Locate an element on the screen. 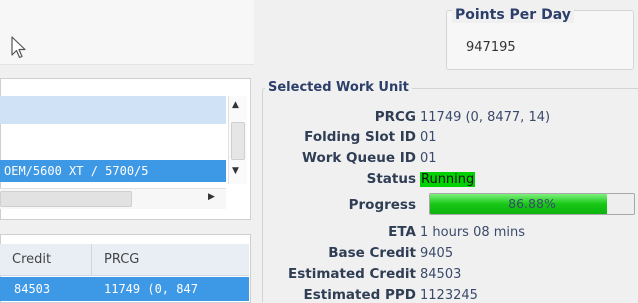 The image size is (638, 303). list-item-text: OEM/5600 XT / 5700/5 is located at coordinates (76, 171).